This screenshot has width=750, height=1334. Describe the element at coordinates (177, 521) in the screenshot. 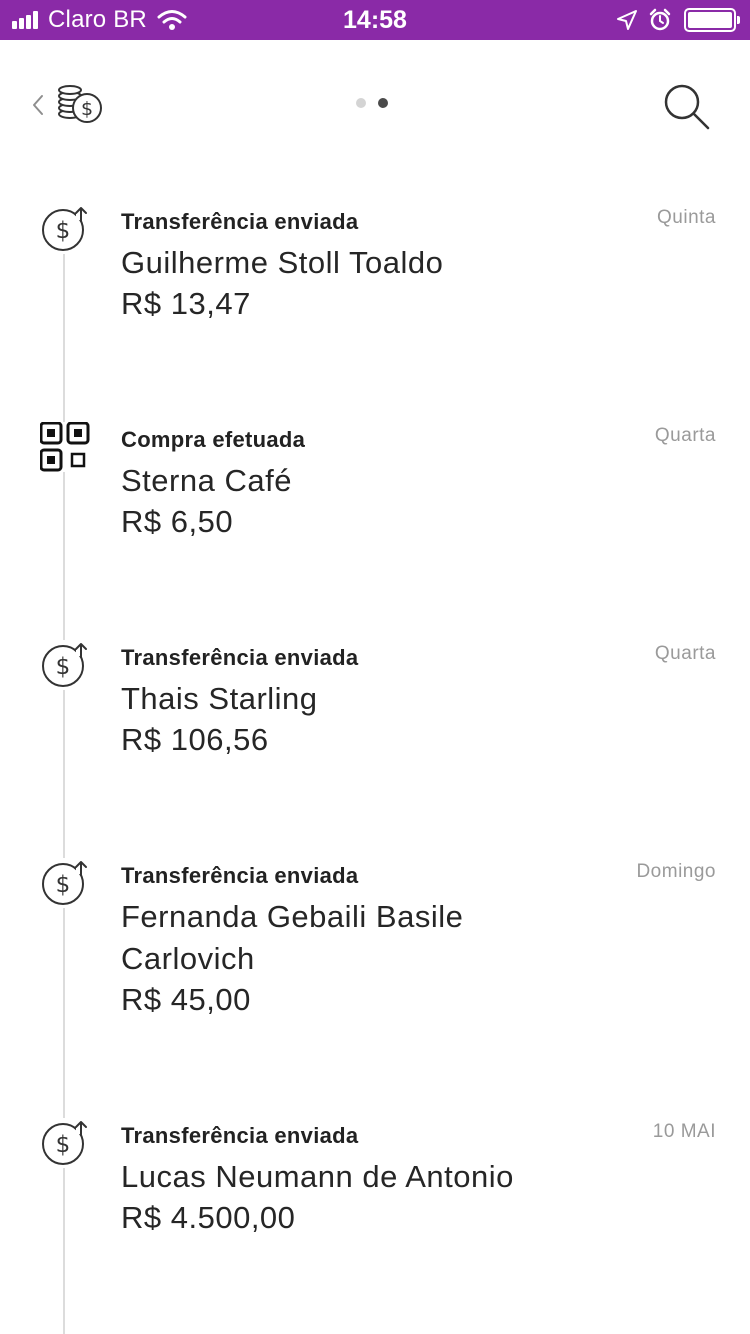

I see `transaction-amount: R$ 6,50` at that location.